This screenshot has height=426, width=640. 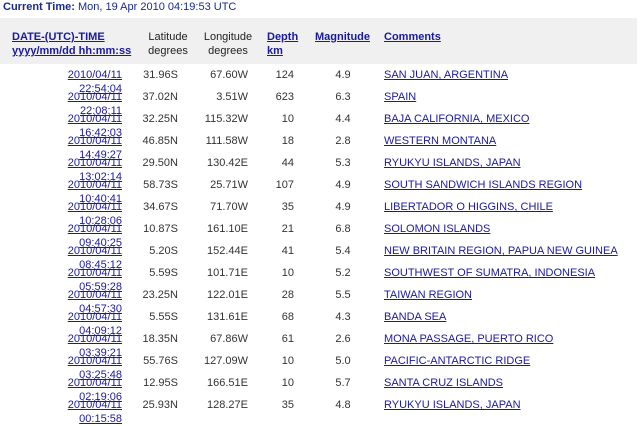 I want to click on row-depth: 41, so click(x=287, y=251).